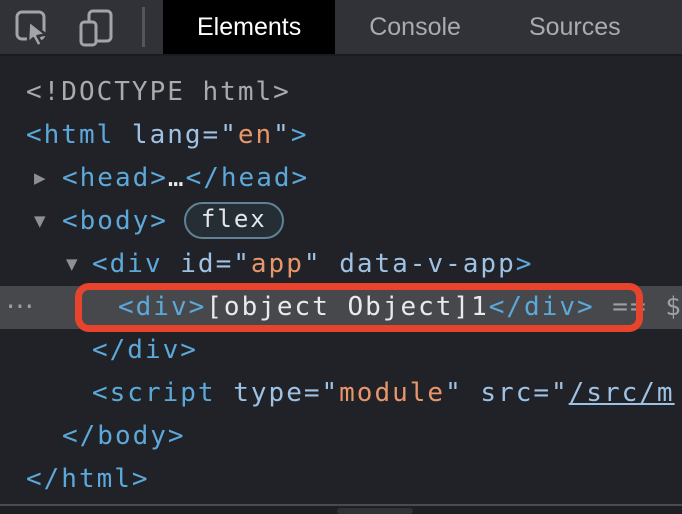 The height and width of the screenshot is (514, 682). I want to click on code-token-tag: <script, so click(163, 393).